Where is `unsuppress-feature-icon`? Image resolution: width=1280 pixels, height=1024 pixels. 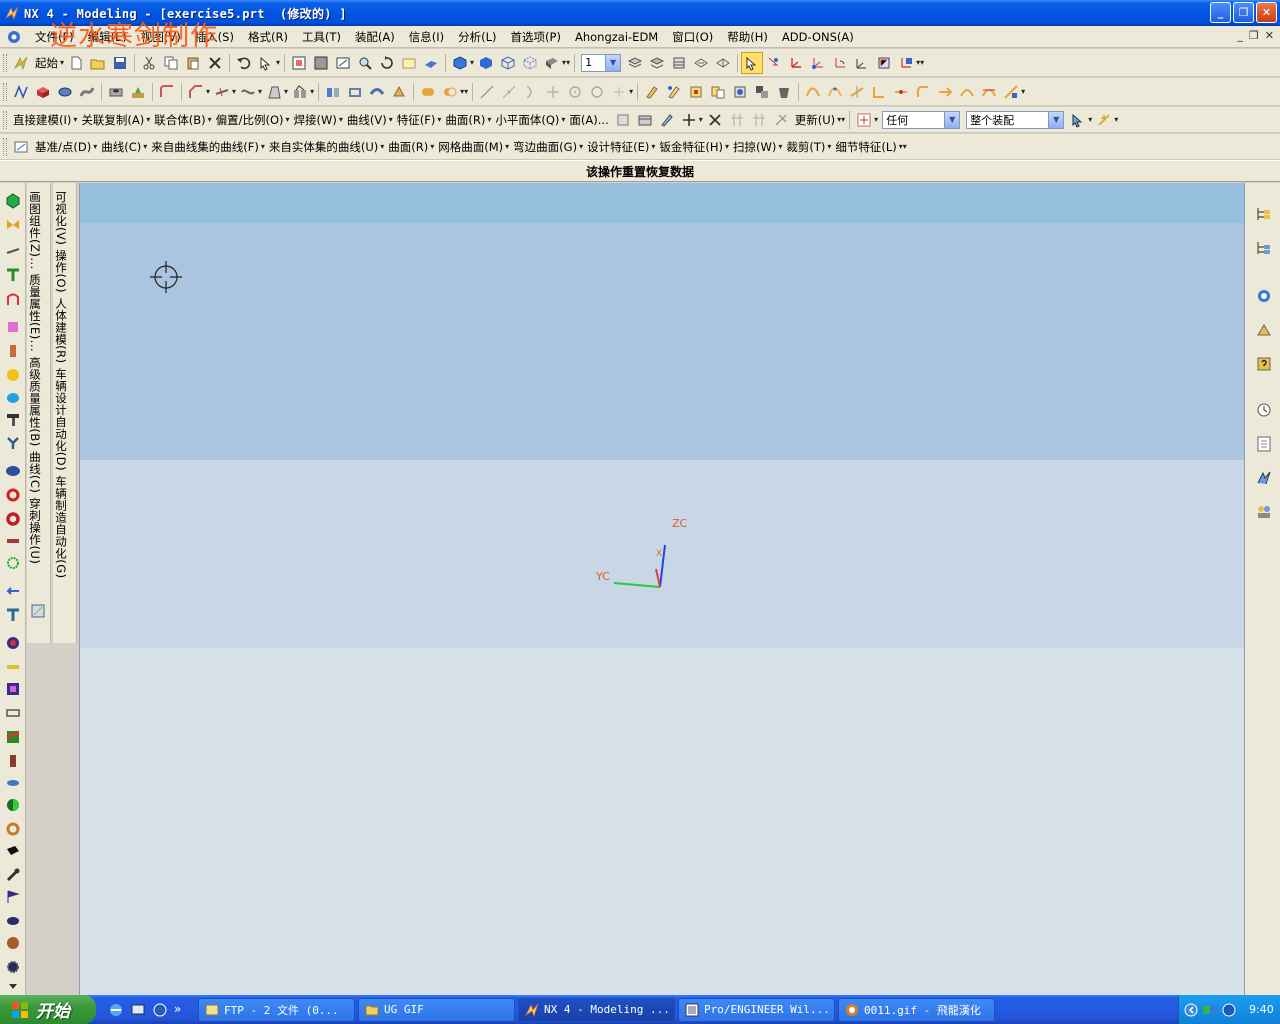
unsuppress-feature-icon is located at coordinates (784, 92).